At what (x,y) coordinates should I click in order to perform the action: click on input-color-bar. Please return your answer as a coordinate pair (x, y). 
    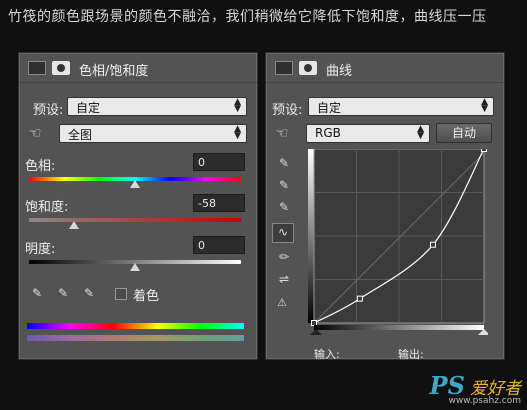
    Looking at the image, I should click on (135, 326).